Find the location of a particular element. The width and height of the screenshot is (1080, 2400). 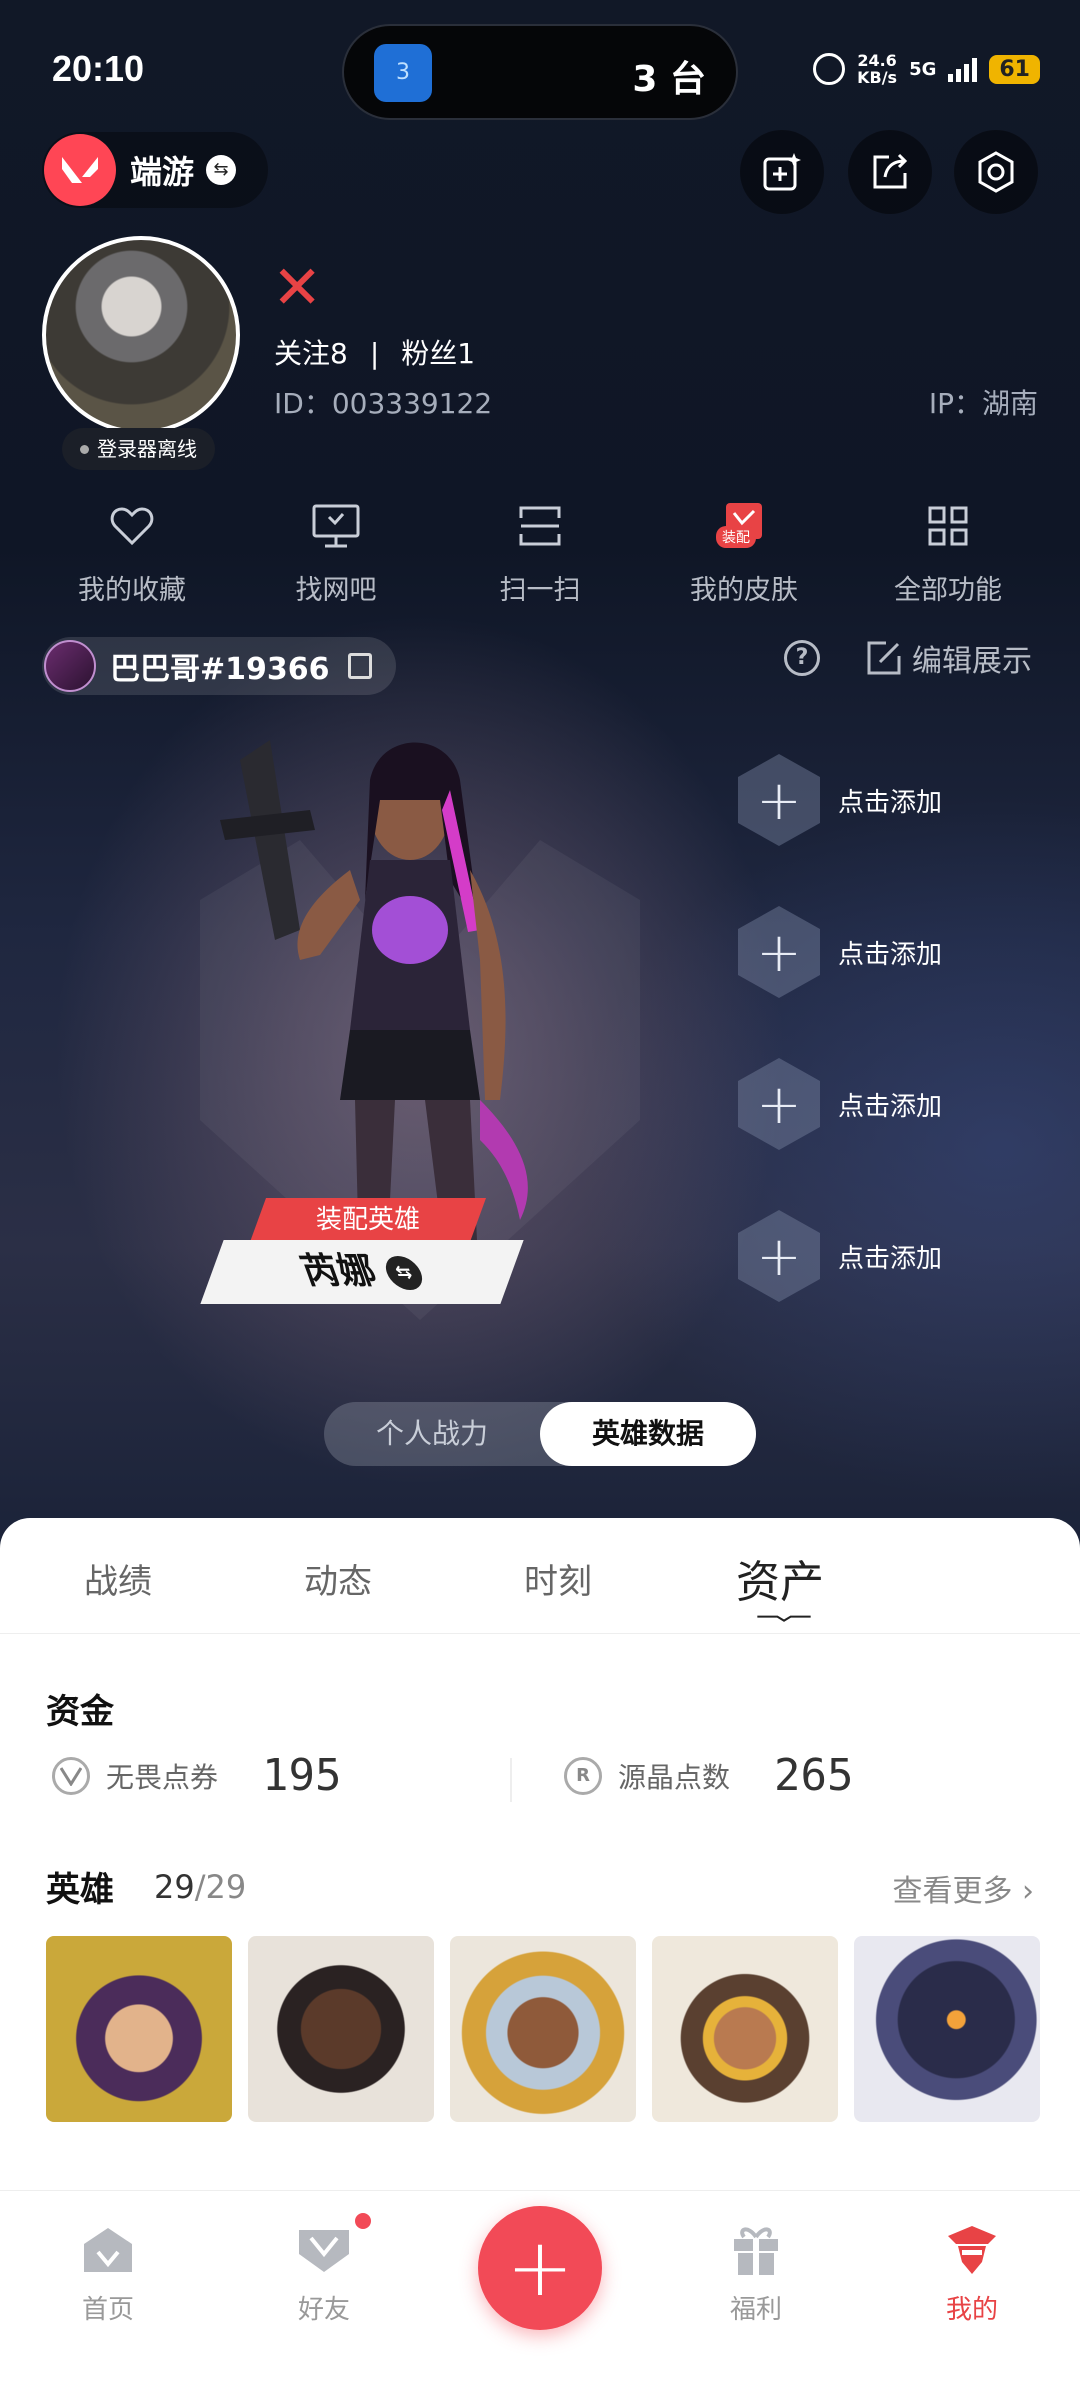

following-link: 关注8 is located at coordinates (311, 353).